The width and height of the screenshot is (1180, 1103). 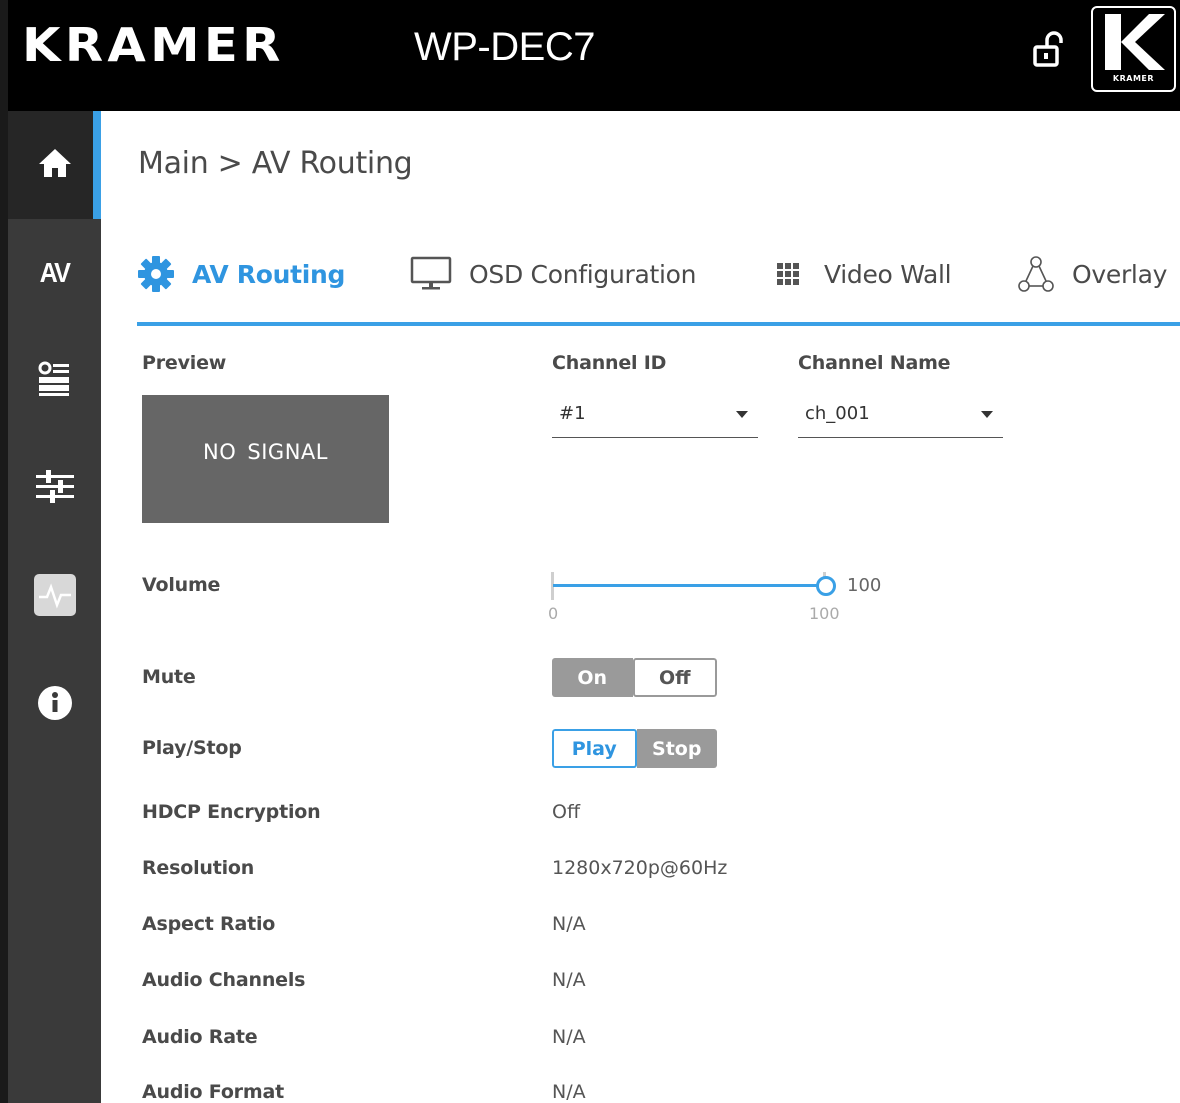 I want to click on audio-rate-label: Audio Rate, so click(x=200, y=1037).